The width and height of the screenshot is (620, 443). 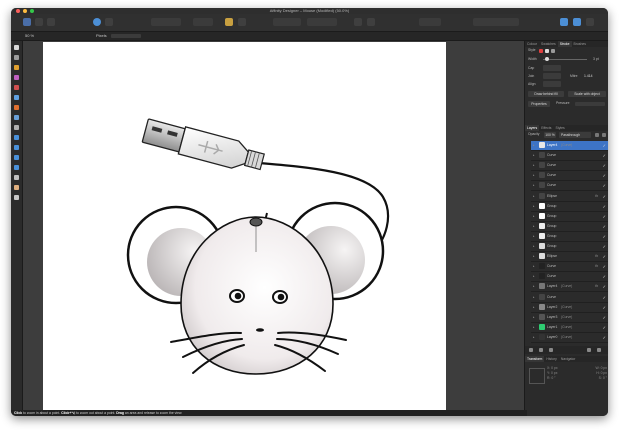 What do you see at coordinates (604, 135) in the screenshot?
I see `layer-settings-icon` at bounding box center [604, 135].